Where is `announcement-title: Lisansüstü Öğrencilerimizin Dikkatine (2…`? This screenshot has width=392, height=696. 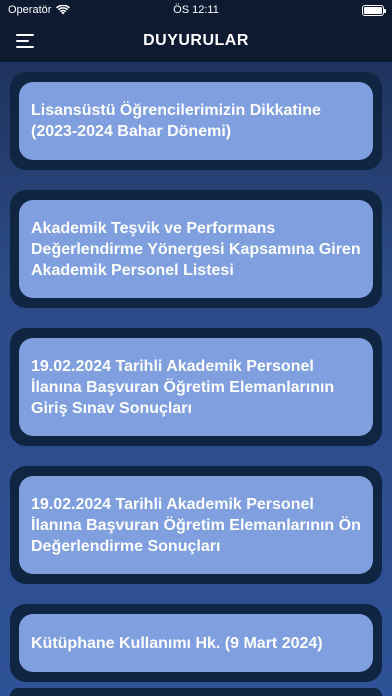
announcement-title: Lisansüstü Öğrencilerimizin Dikkatine (2… is located at coordinates (176, 121).